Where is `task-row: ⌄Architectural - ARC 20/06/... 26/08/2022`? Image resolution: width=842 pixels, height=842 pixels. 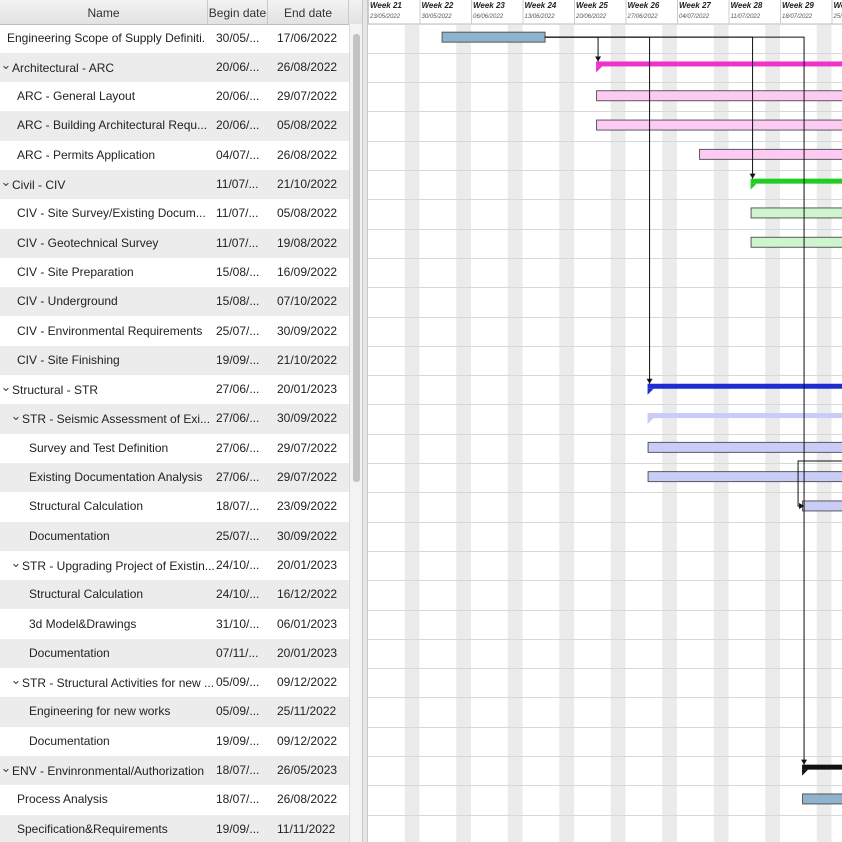
task-row: ⌄Architectural - ARC 20/06/... 26/08/2022 is located at coordinates (174, 67).